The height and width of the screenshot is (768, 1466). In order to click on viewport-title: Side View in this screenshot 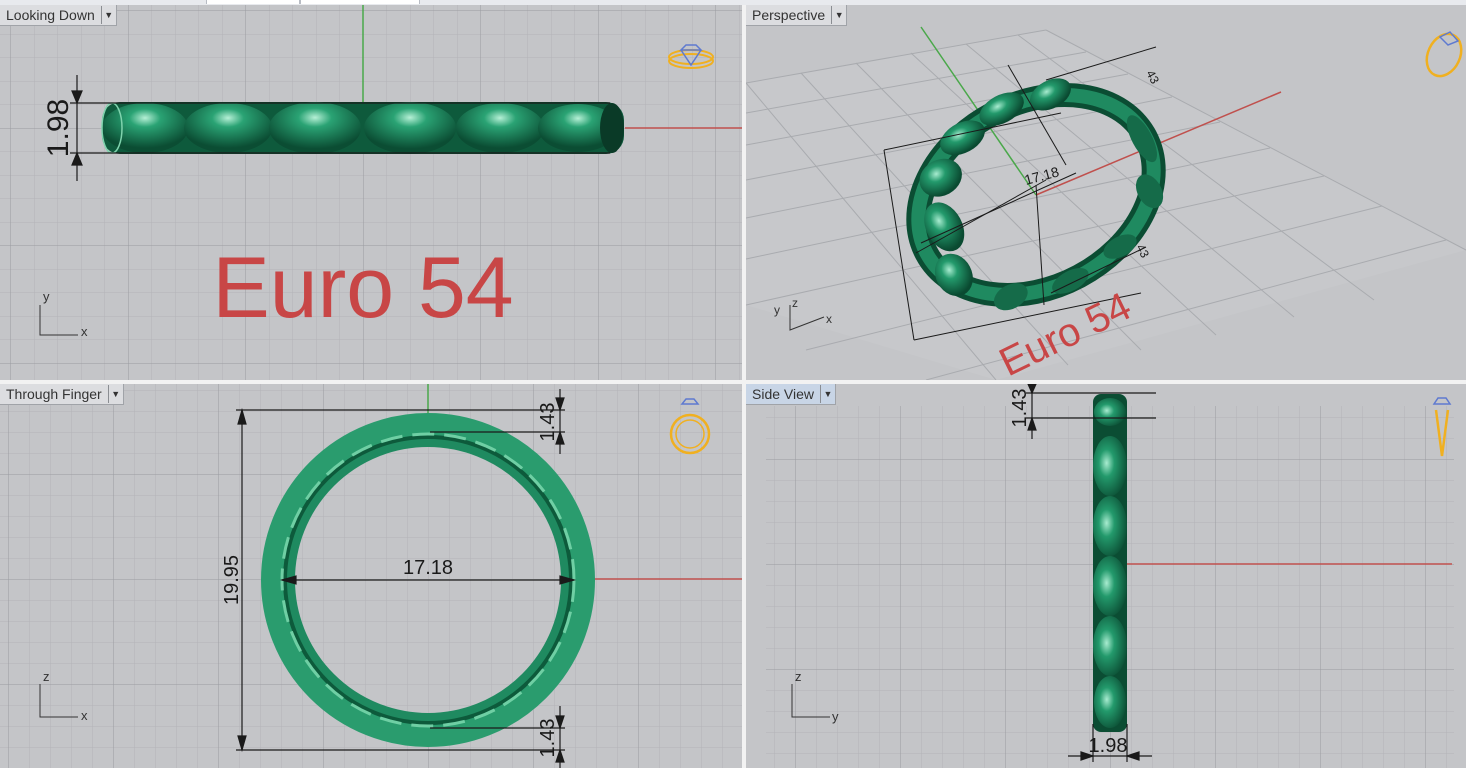, I will do `click(783, 394)`.